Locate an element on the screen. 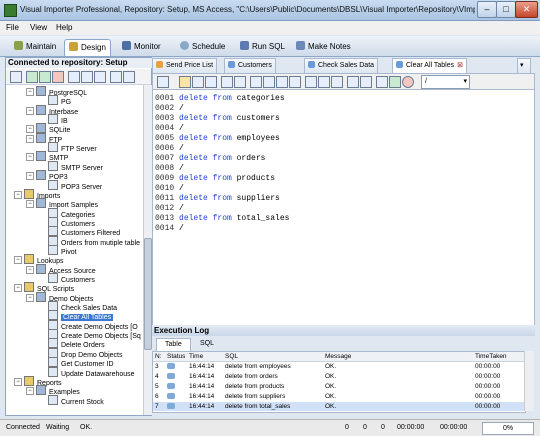  log-cell: OK. is located at coordinates (331, 386).